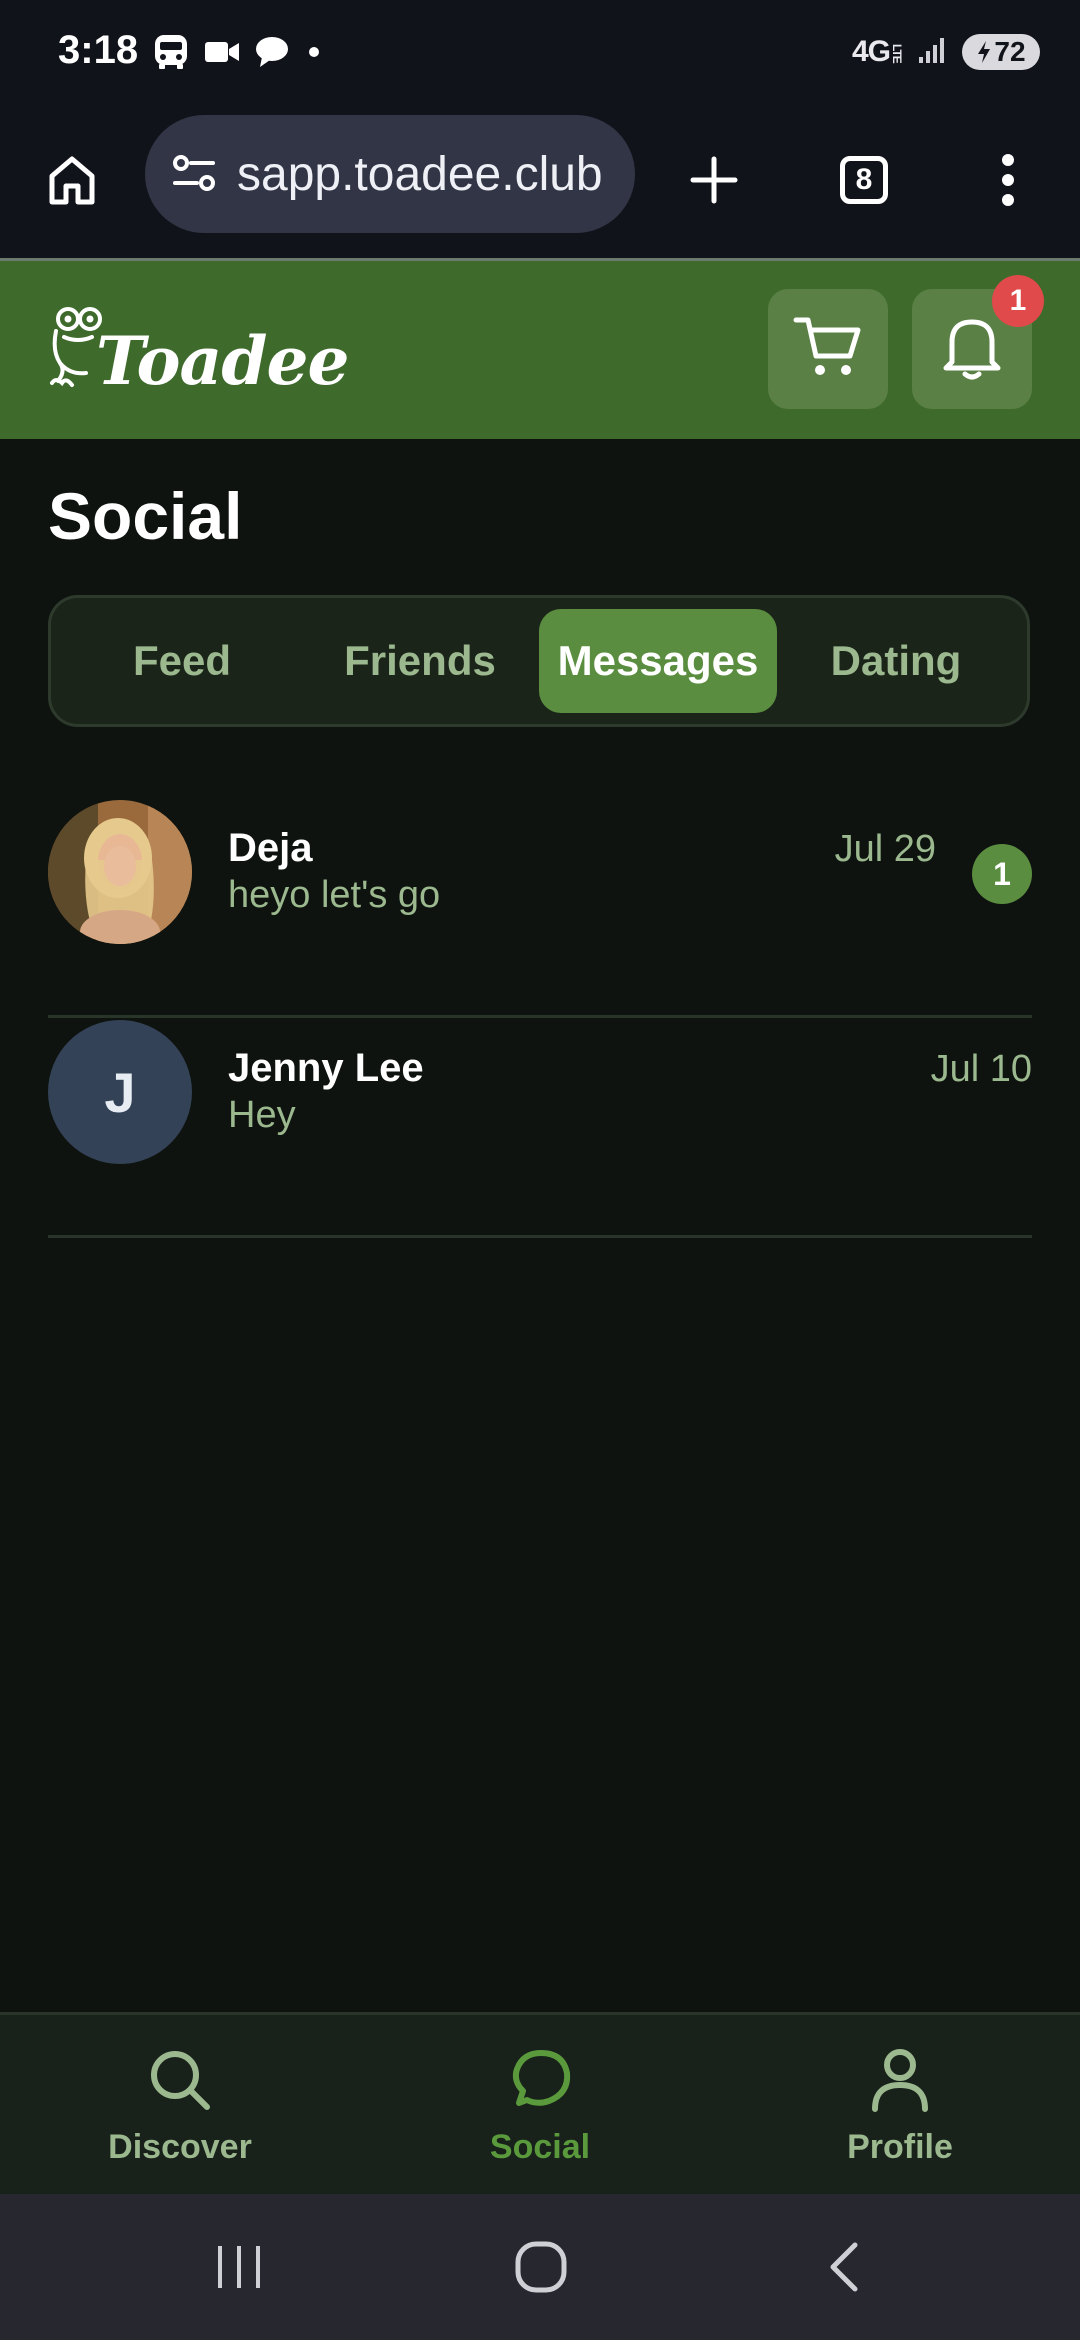 This screenshot has height=2340, width=1080. What do you see at coordinates (420, 174) in the screenshot?
I see `url-text: sapp.toadee.club` at bounding box center [420, 174].